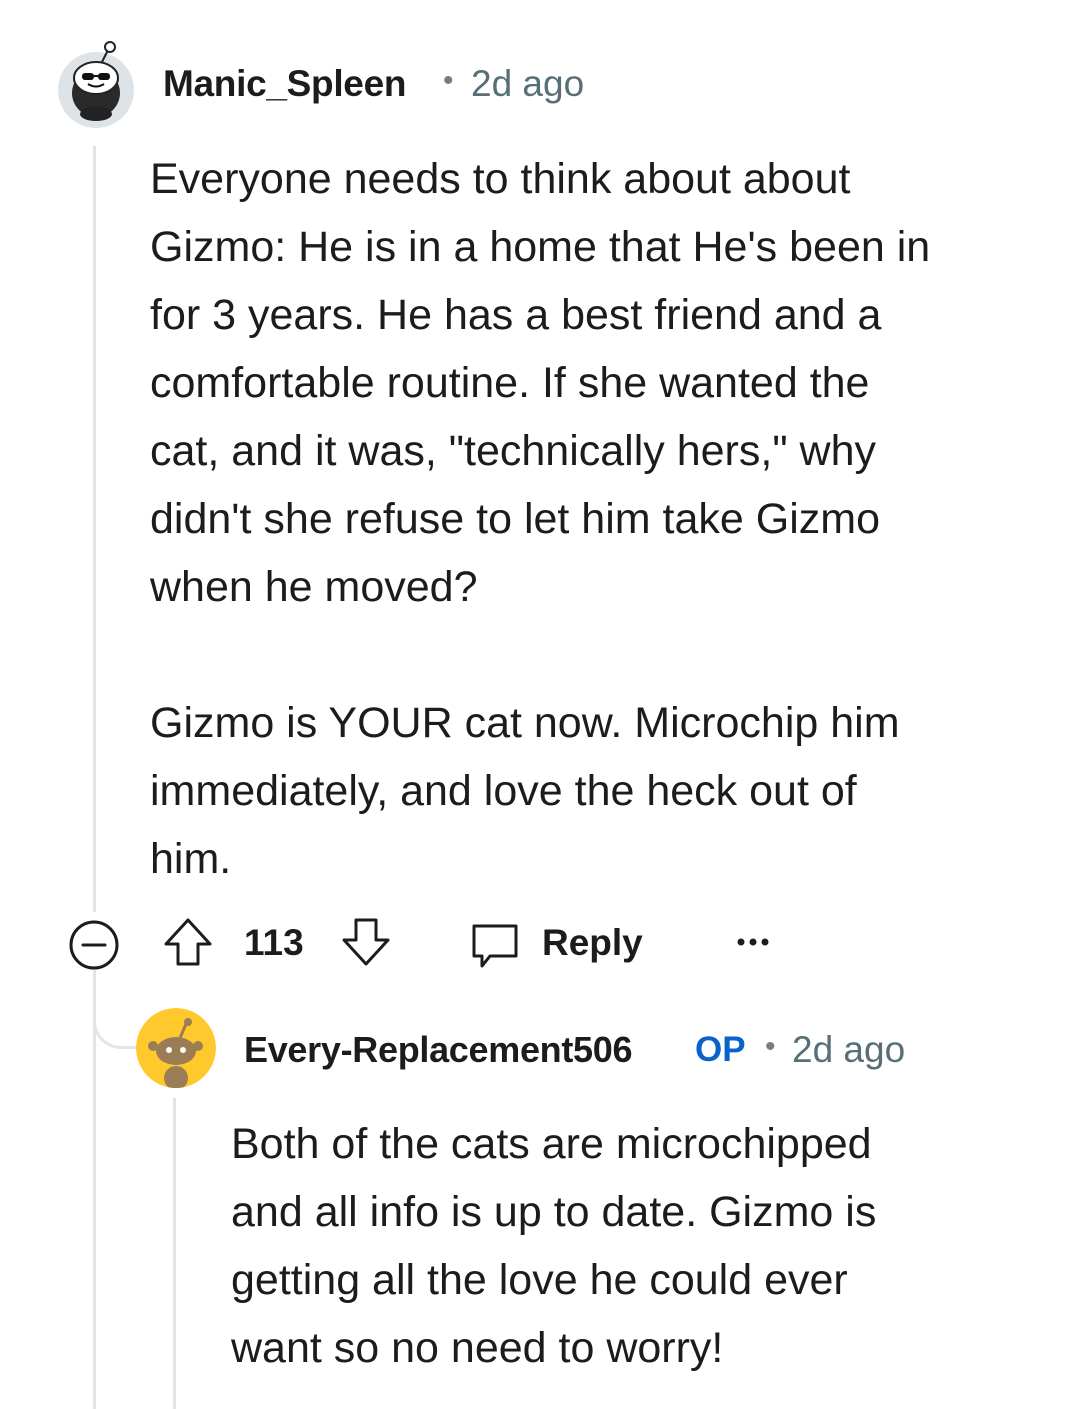 The width and height of the screenshot is (1079, 1409). I want to click on reply-timestamp: 2d ago, so click(848, 1050).